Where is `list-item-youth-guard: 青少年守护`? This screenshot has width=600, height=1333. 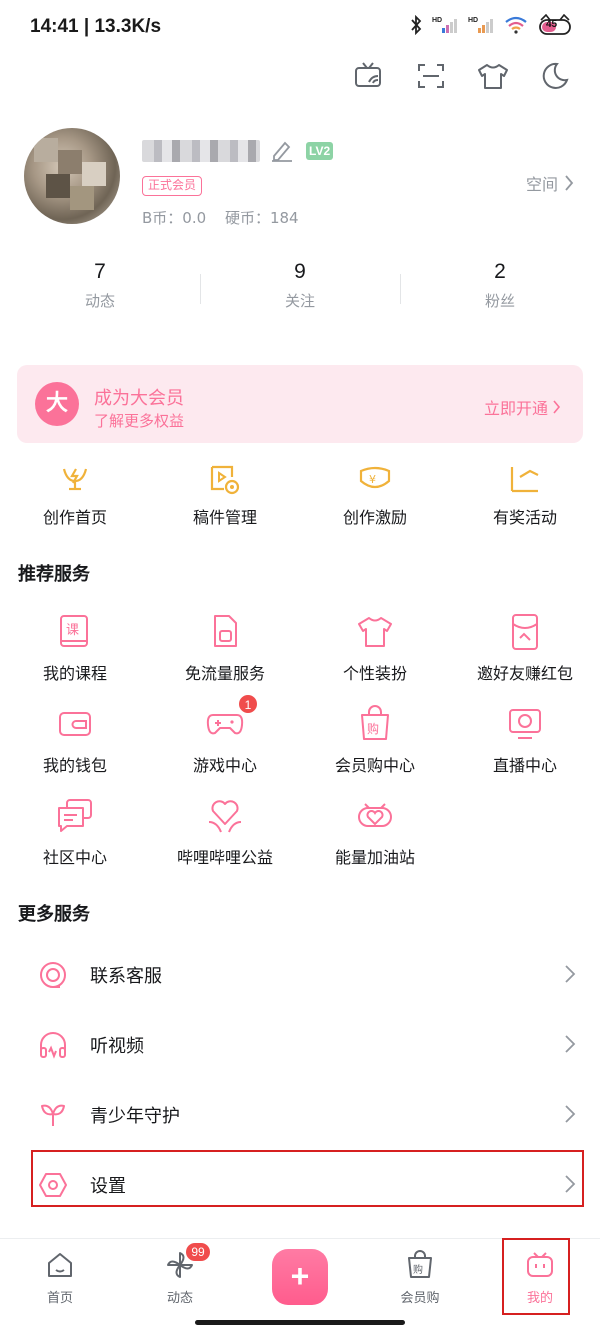
list-item-youth-guard: 青少年守护 is located at coordinates (300, 1115).